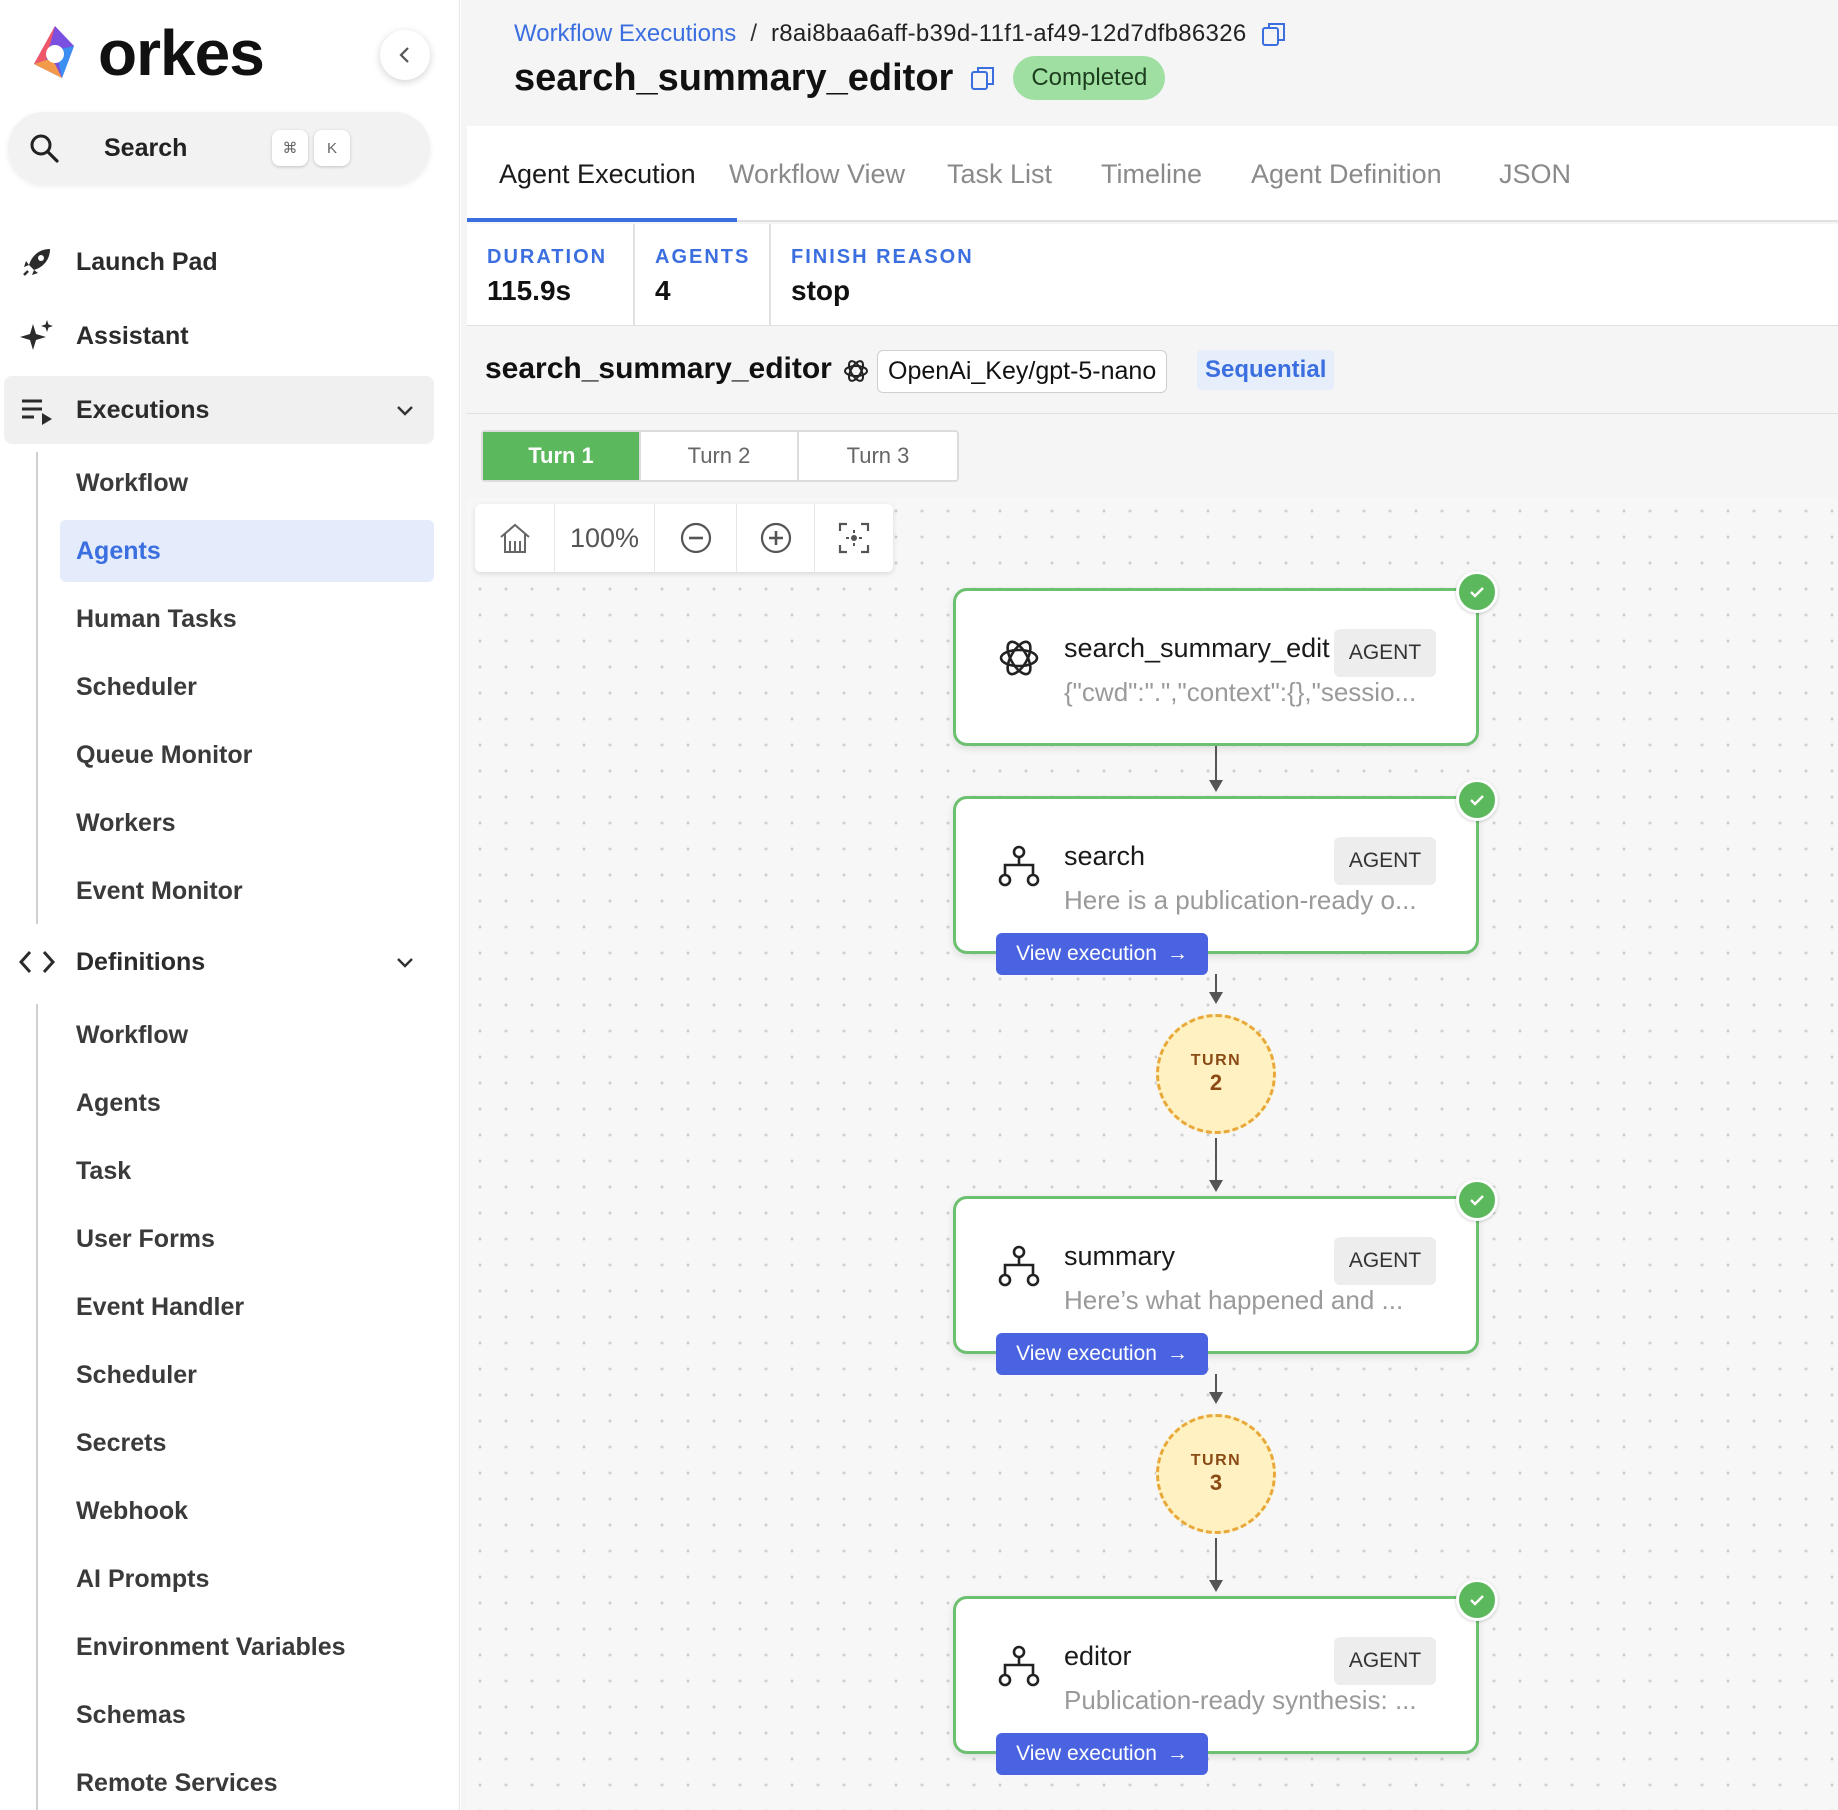 The width and height of the screenshot is (1838, 1810). I want to click on def-scheduler-label: Scheduler, so click(136, 1374).